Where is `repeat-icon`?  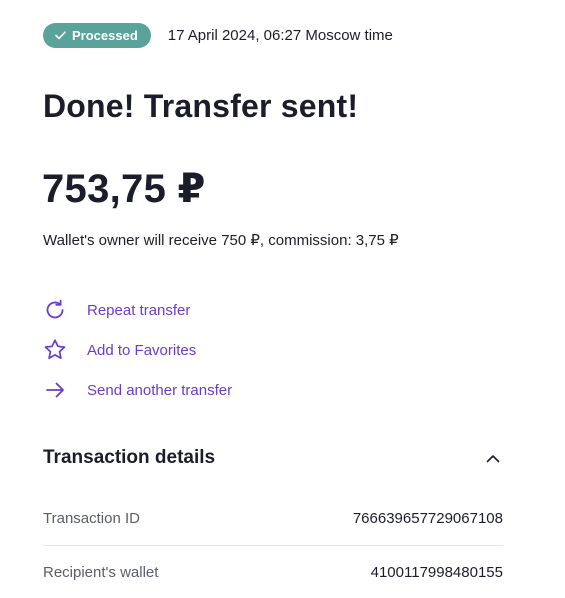
repeat-icon is located at coordinates (55, 310).